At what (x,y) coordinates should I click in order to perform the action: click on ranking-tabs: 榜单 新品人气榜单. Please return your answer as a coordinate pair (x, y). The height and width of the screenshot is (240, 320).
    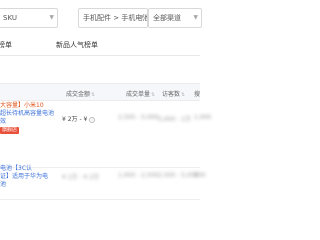
    Looking at the image, I should click on (100, 46).